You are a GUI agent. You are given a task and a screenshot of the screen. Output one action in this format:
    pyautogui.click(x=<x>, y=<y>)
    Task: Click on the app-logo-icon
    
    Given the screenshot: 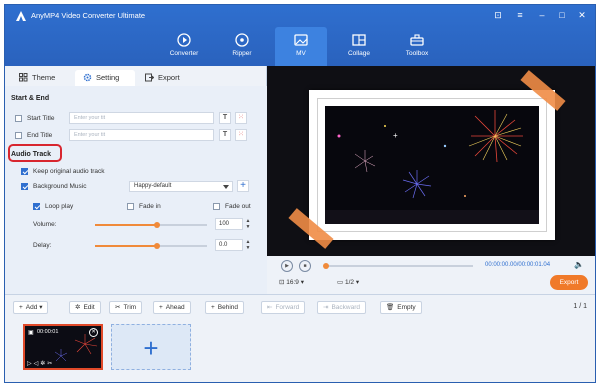 What is the action you would take?
    pyautogui.click(x=21, y=16)
    